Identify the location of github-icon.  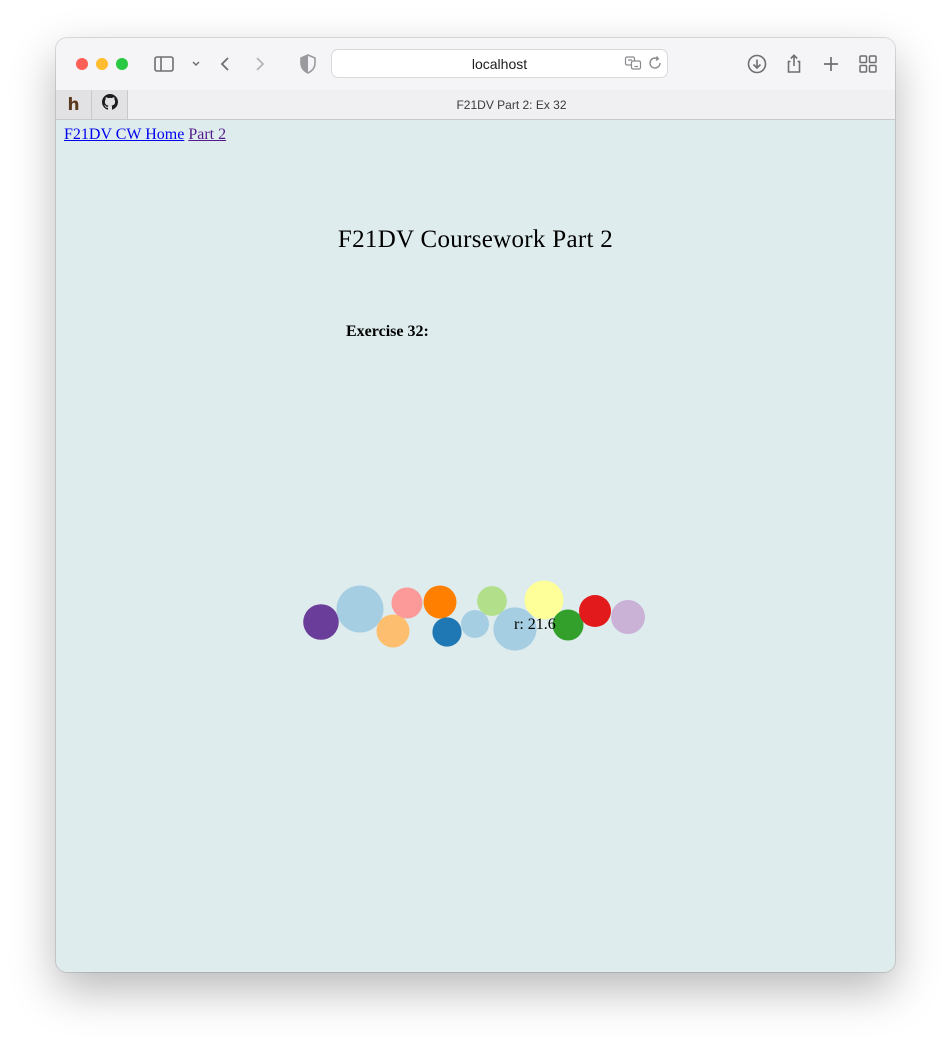
(109, 104).